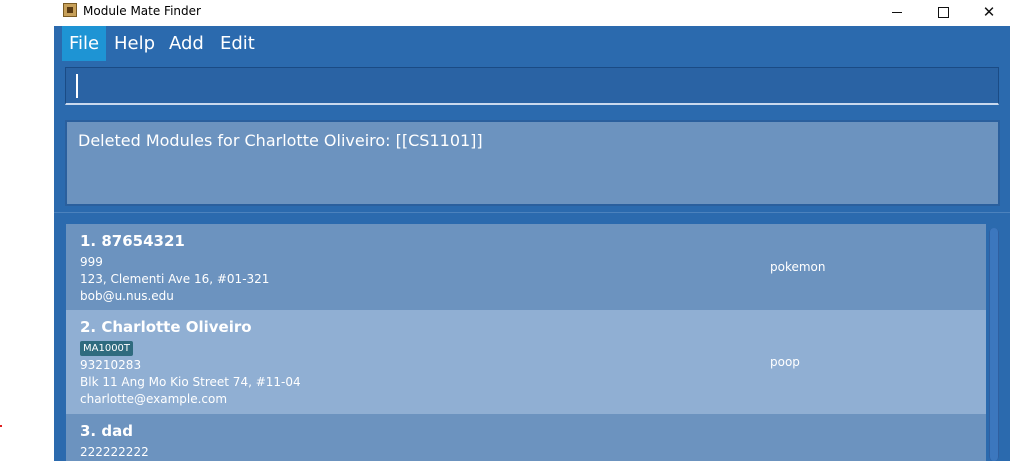  I want to click on app-icon, so click(70, 10).